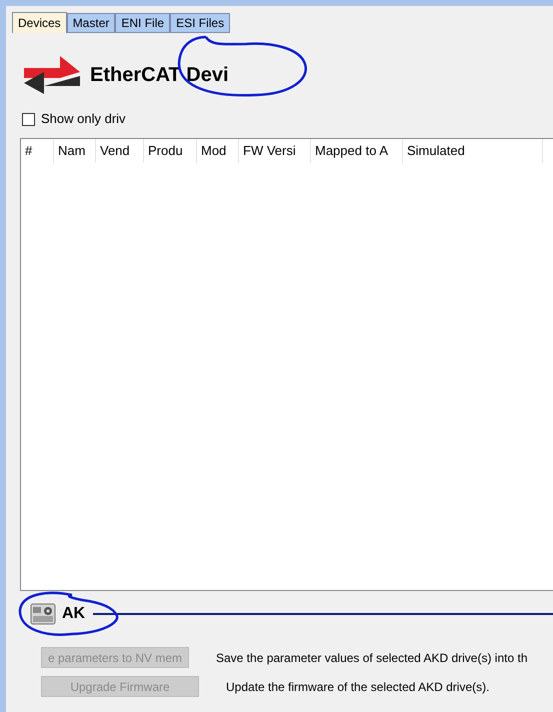 The width and height of the screenshot is (553, 712). I want to click on arrows-icon, so click(52, 75).